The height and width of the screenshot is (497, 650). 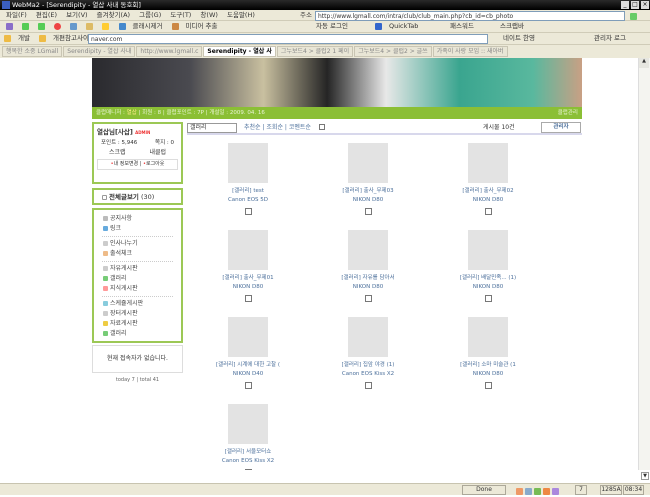 What do you see at coordinates (58, 26) in the screenshot?
I see `stop-icon` at bounding box center [58, 26].